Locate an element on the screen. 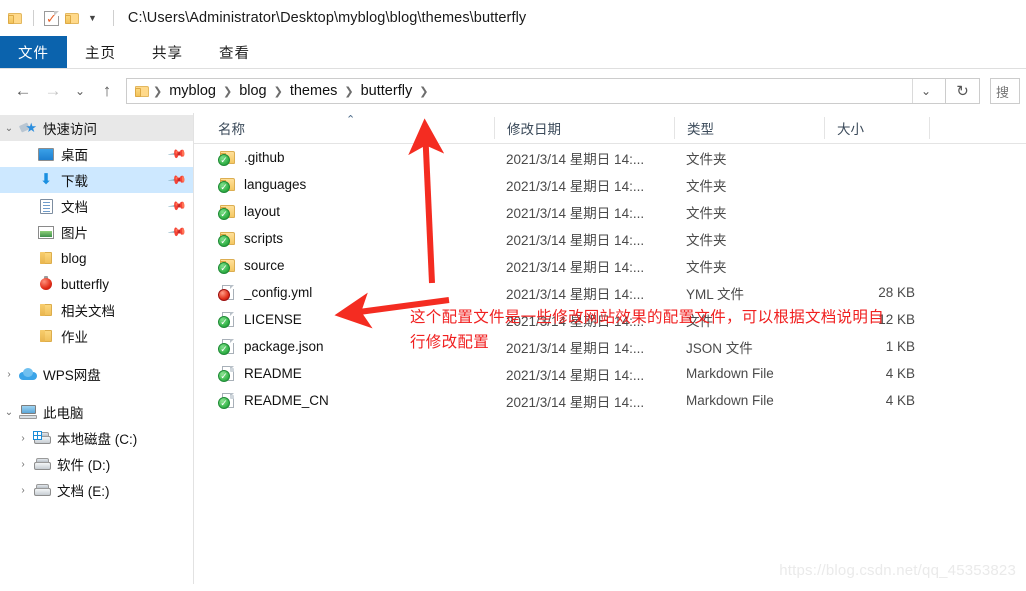 This screenshot has width=1026, height=591. file-name-label: .github is located at coordinates (264, 157).